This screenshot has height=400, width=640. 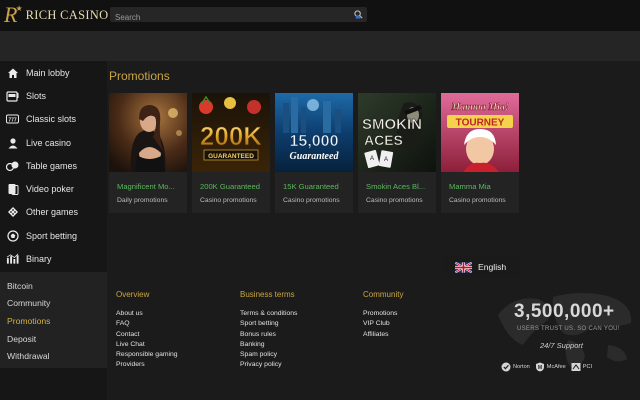 What do you see at coordinates (12, 95) in the screenshot?
I see `slot-machine-icon` at bounding box center [12, 95].